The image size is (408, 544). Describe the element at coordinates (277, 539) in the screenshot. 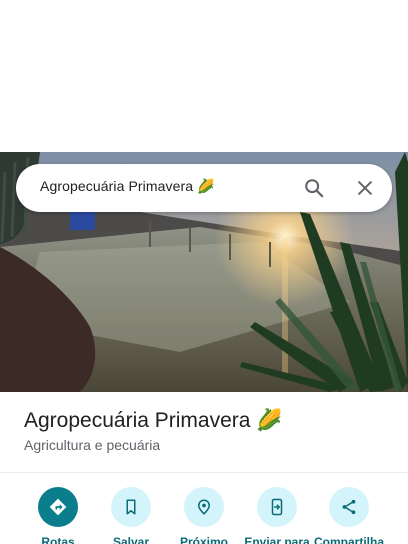

I see `action-label: Enviar para` at that location.